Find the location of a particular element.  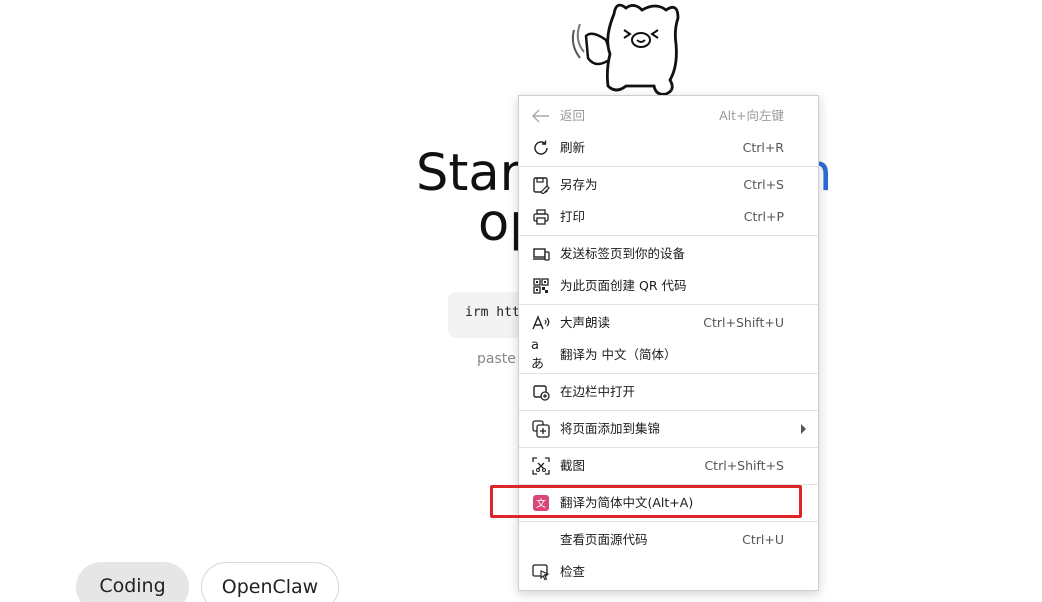

menu-item-view-source: 查看页面源代码 Ctrl+U is located at coordinates (668, 540).